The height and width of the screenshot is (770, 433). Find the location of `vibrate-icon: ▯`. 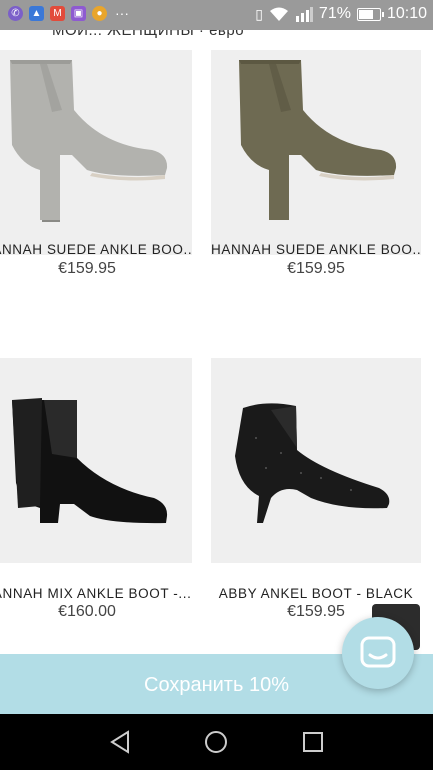

vibrate-icon: ▯ is located at coordinates (259, 13).